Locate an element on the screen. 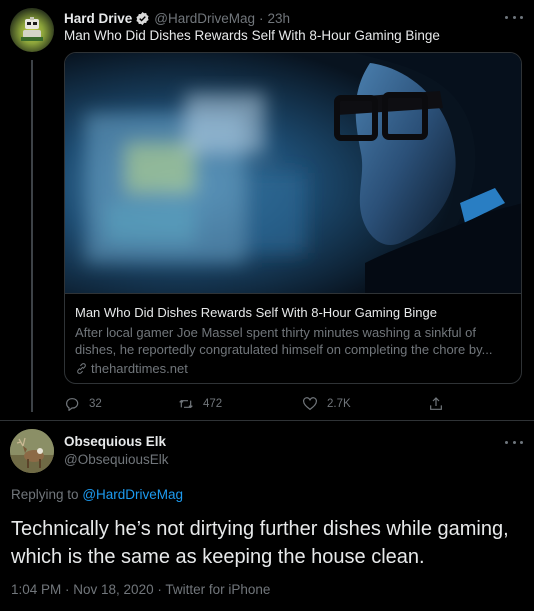 The height and width of the screenshot is (611, 534). reply-icon is located at coordinates (72, 404).